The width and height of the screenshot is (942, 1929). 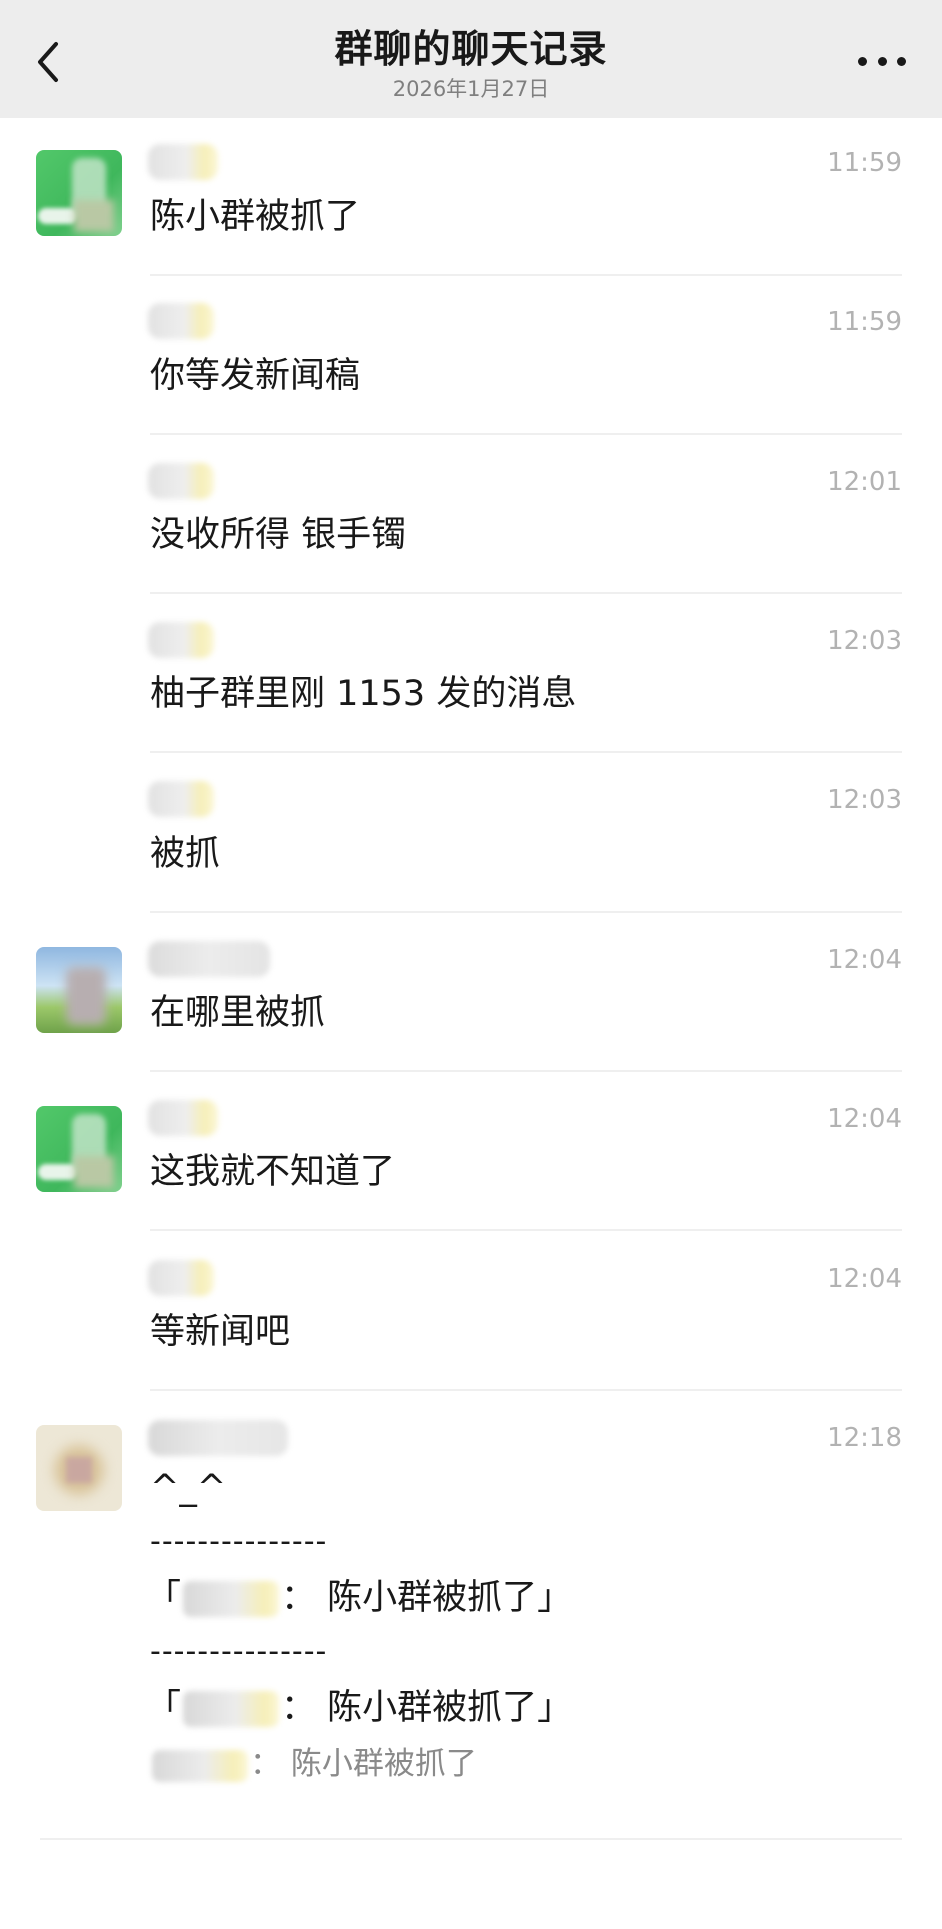 I want to click on message-reference-quote: ： 陈小群被抓了, so click(x=313, y=1764).